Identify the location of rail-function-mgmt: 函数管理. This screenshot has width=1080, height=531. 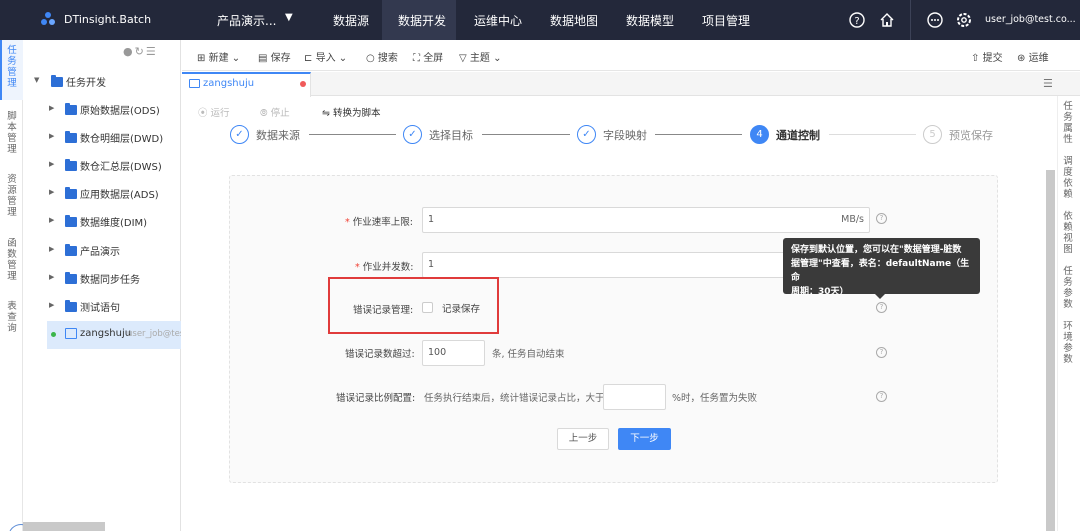
(12, 260).